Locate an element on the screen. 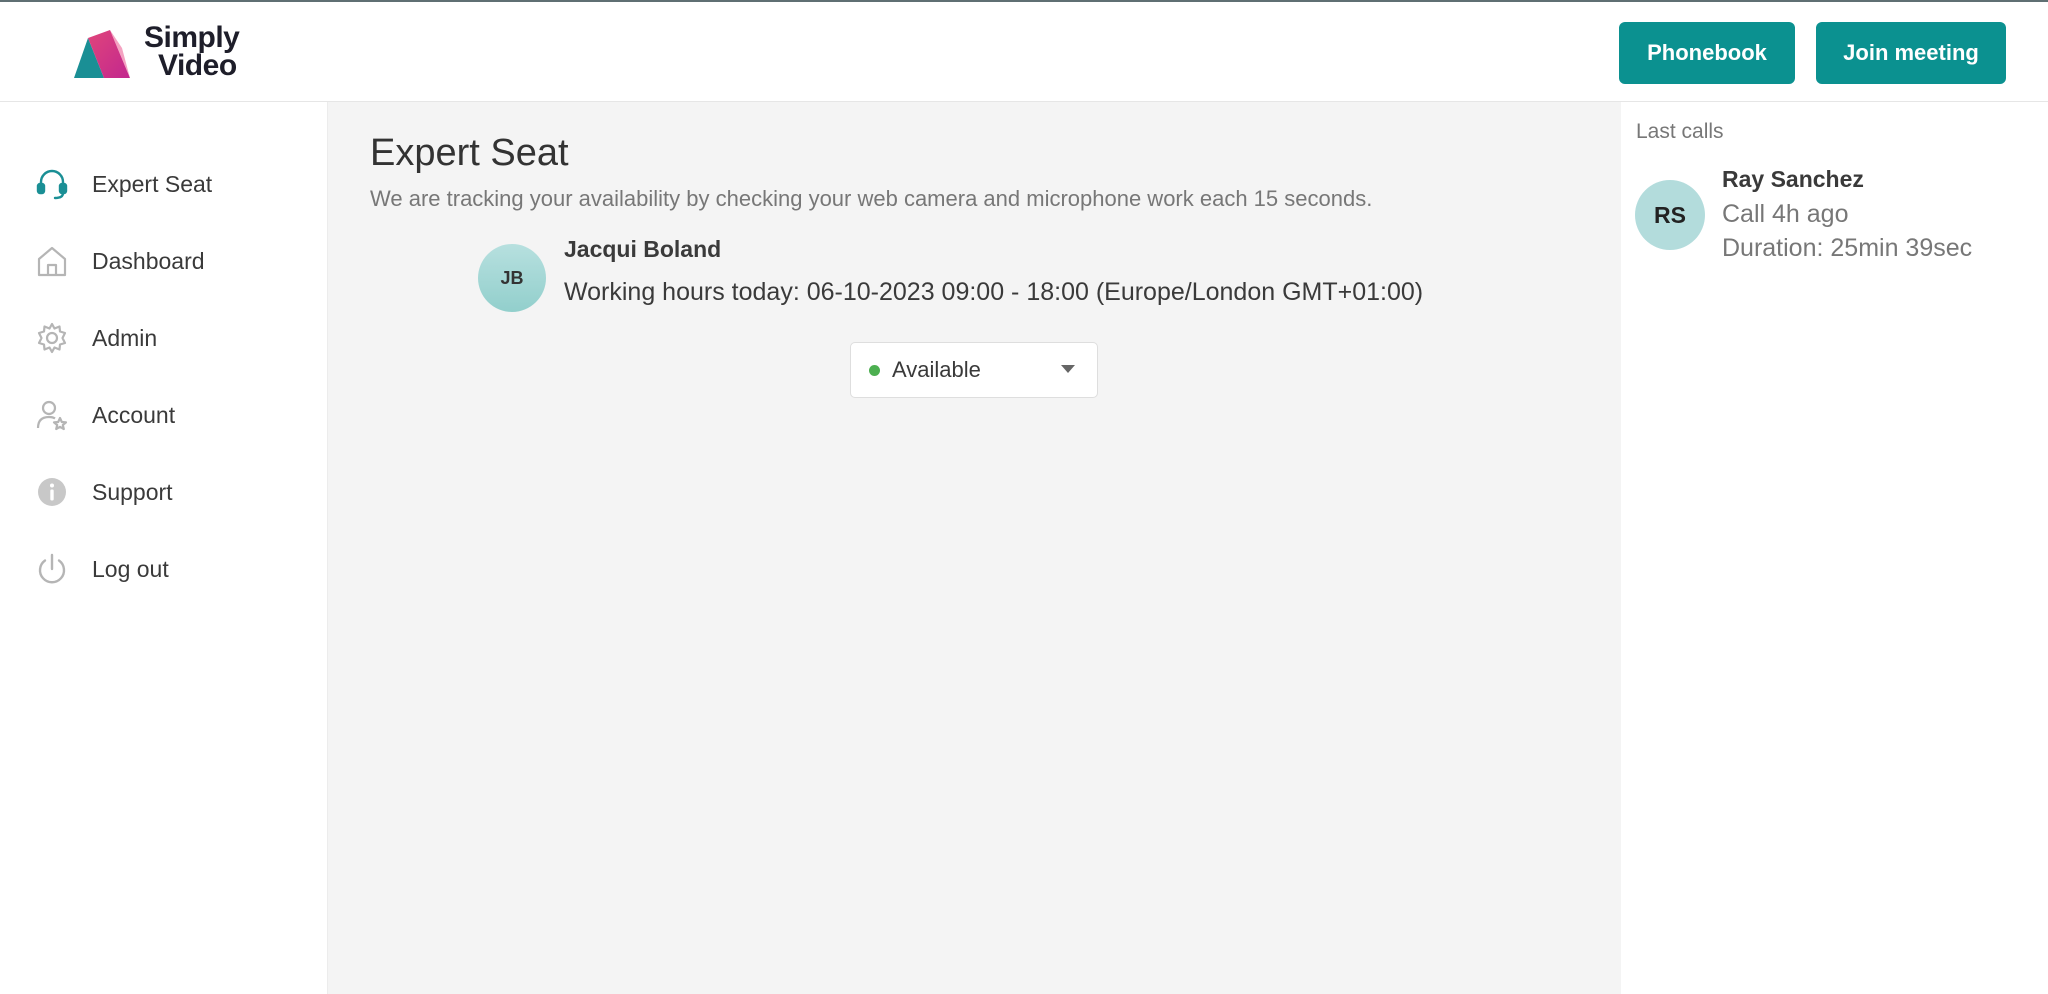  status-dot-icon is located at coordinates (874, 370).